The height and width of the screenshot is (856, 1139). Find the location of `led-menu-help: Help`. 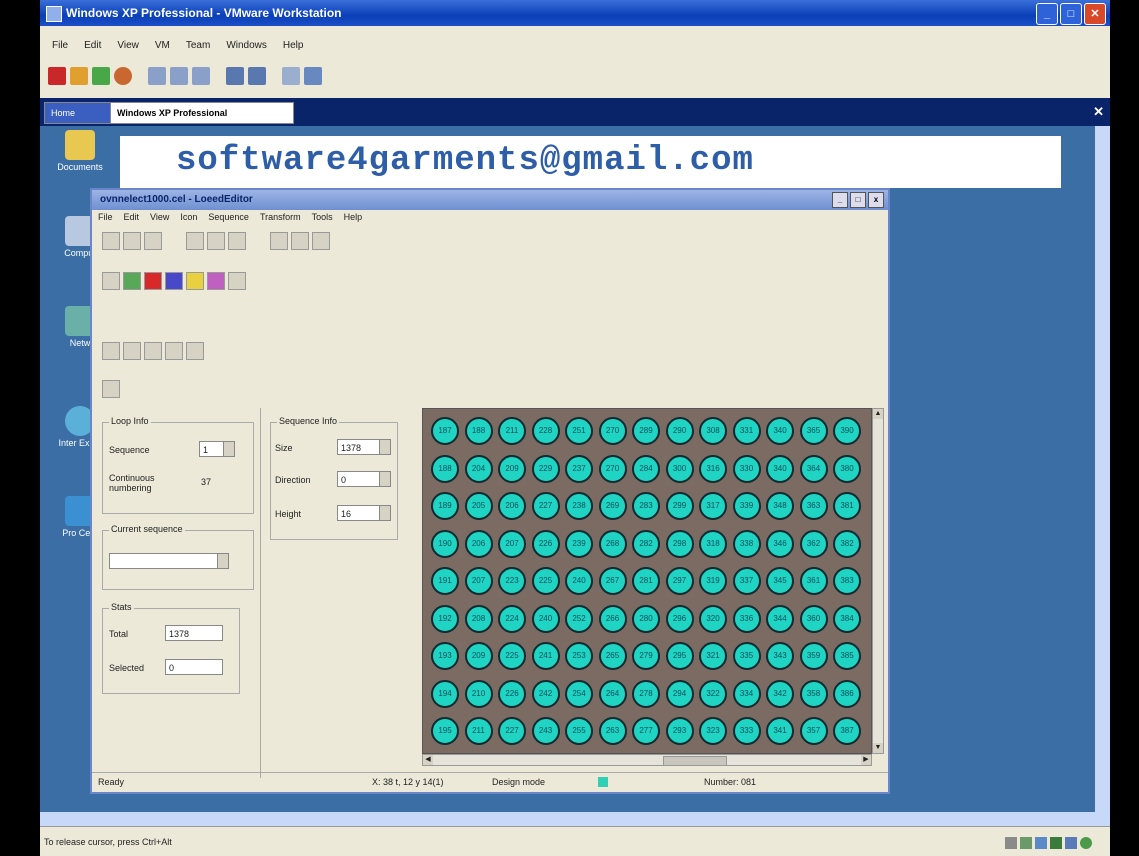

led-menu-help: Help is located at coordinates (353, 217).